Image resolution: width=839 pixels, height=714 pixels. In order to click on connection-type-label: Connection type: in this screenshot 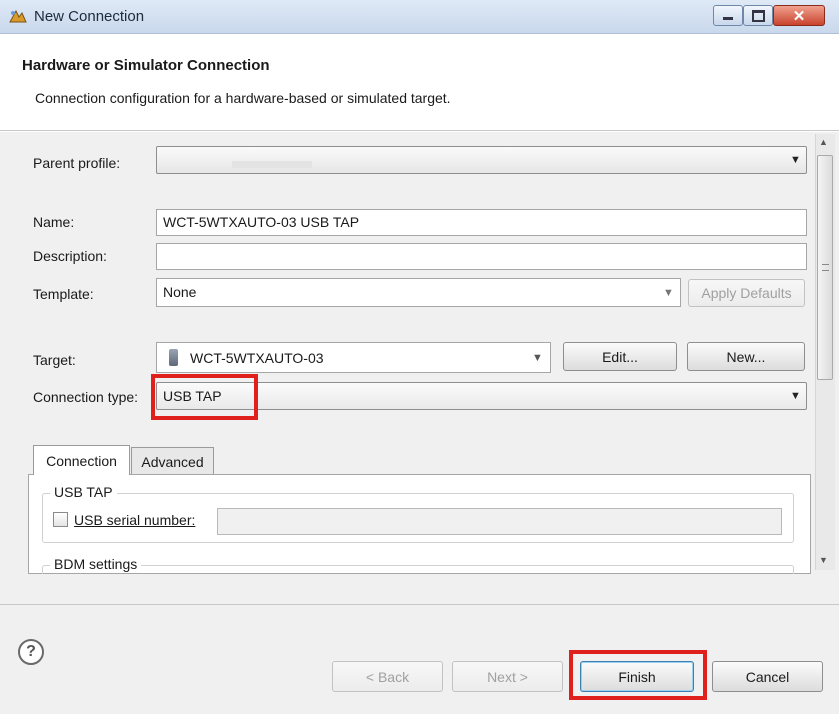, I will do `click(86, 397)`.